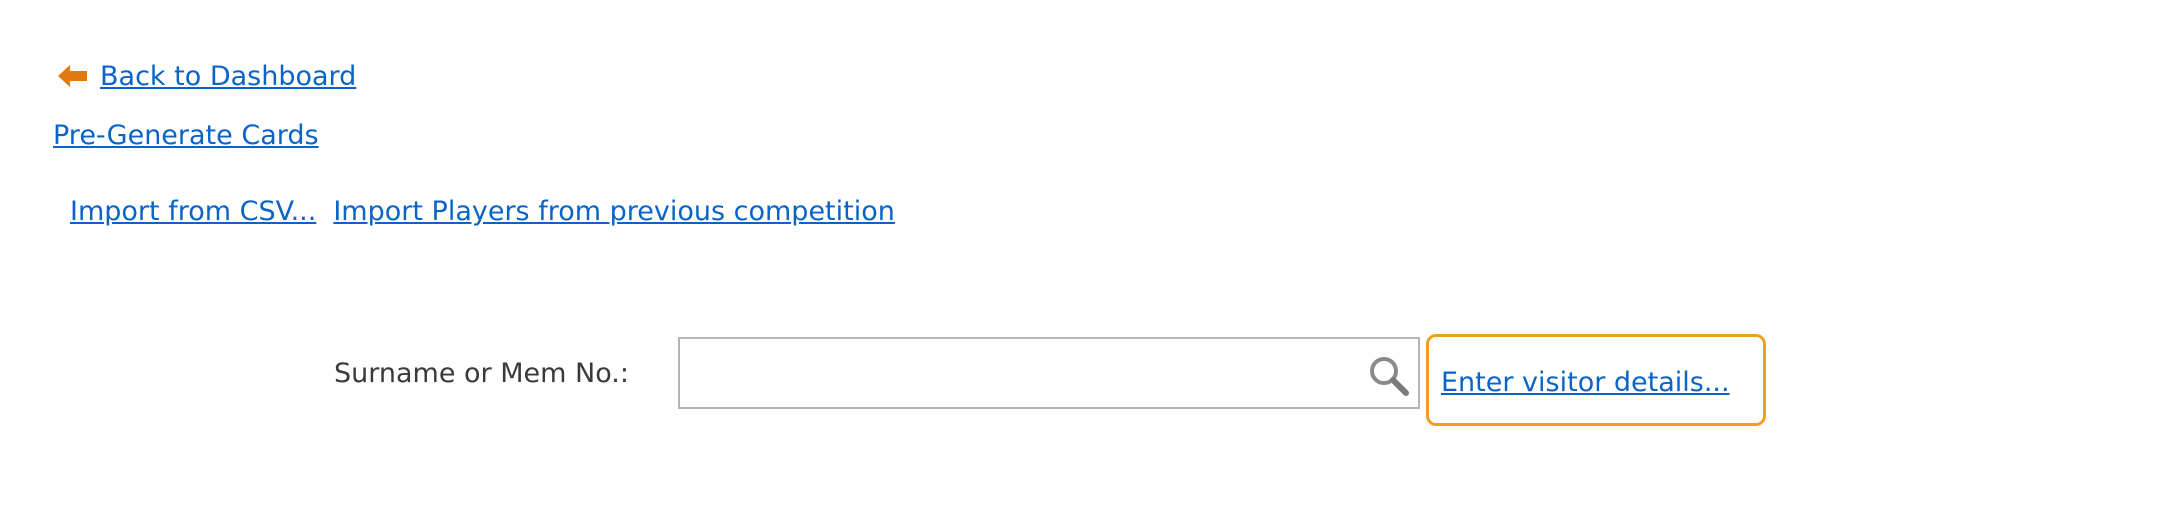 Image resolution: width=2159 pixels, height=517 pixels. Describe the element at coordinates (1388, 375) in the screenshot. I see `magnifier-icon` at that location.